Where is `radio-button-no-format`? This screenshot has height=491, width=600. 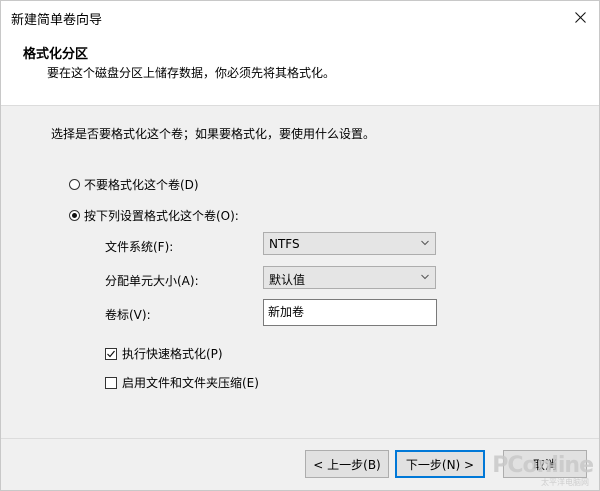
radio-button-no-format is located at coordinates (74, 184).